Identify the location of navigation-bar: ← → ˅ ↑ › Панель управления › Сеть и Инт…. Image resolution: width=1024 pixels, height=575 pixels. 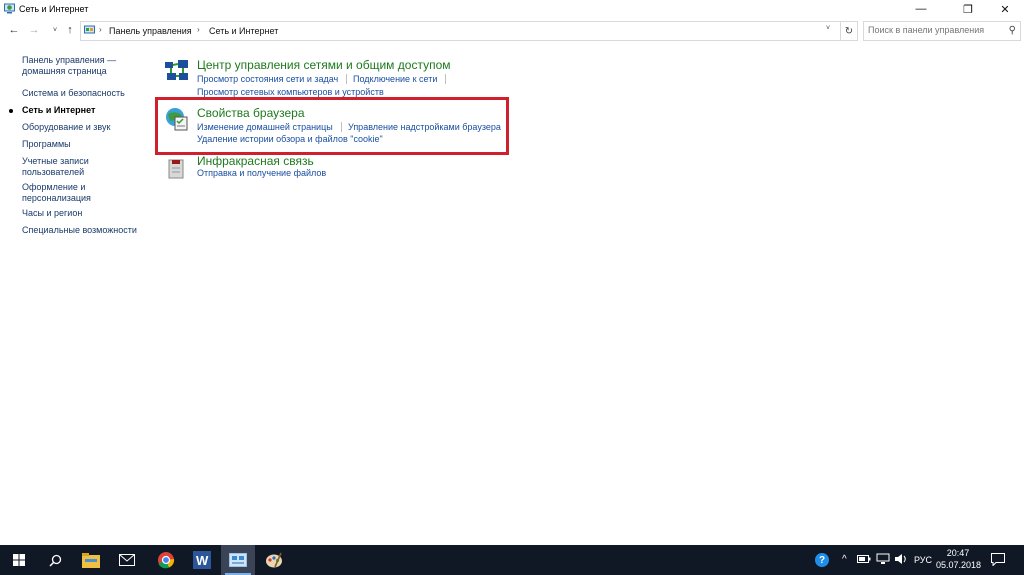
(512, 31).